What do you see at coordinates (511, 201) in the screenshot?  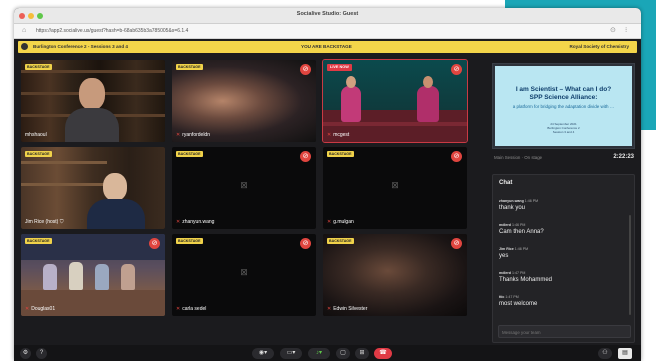 I see `chat-author: zhanyun.wang` at bounding box center [511, 201].